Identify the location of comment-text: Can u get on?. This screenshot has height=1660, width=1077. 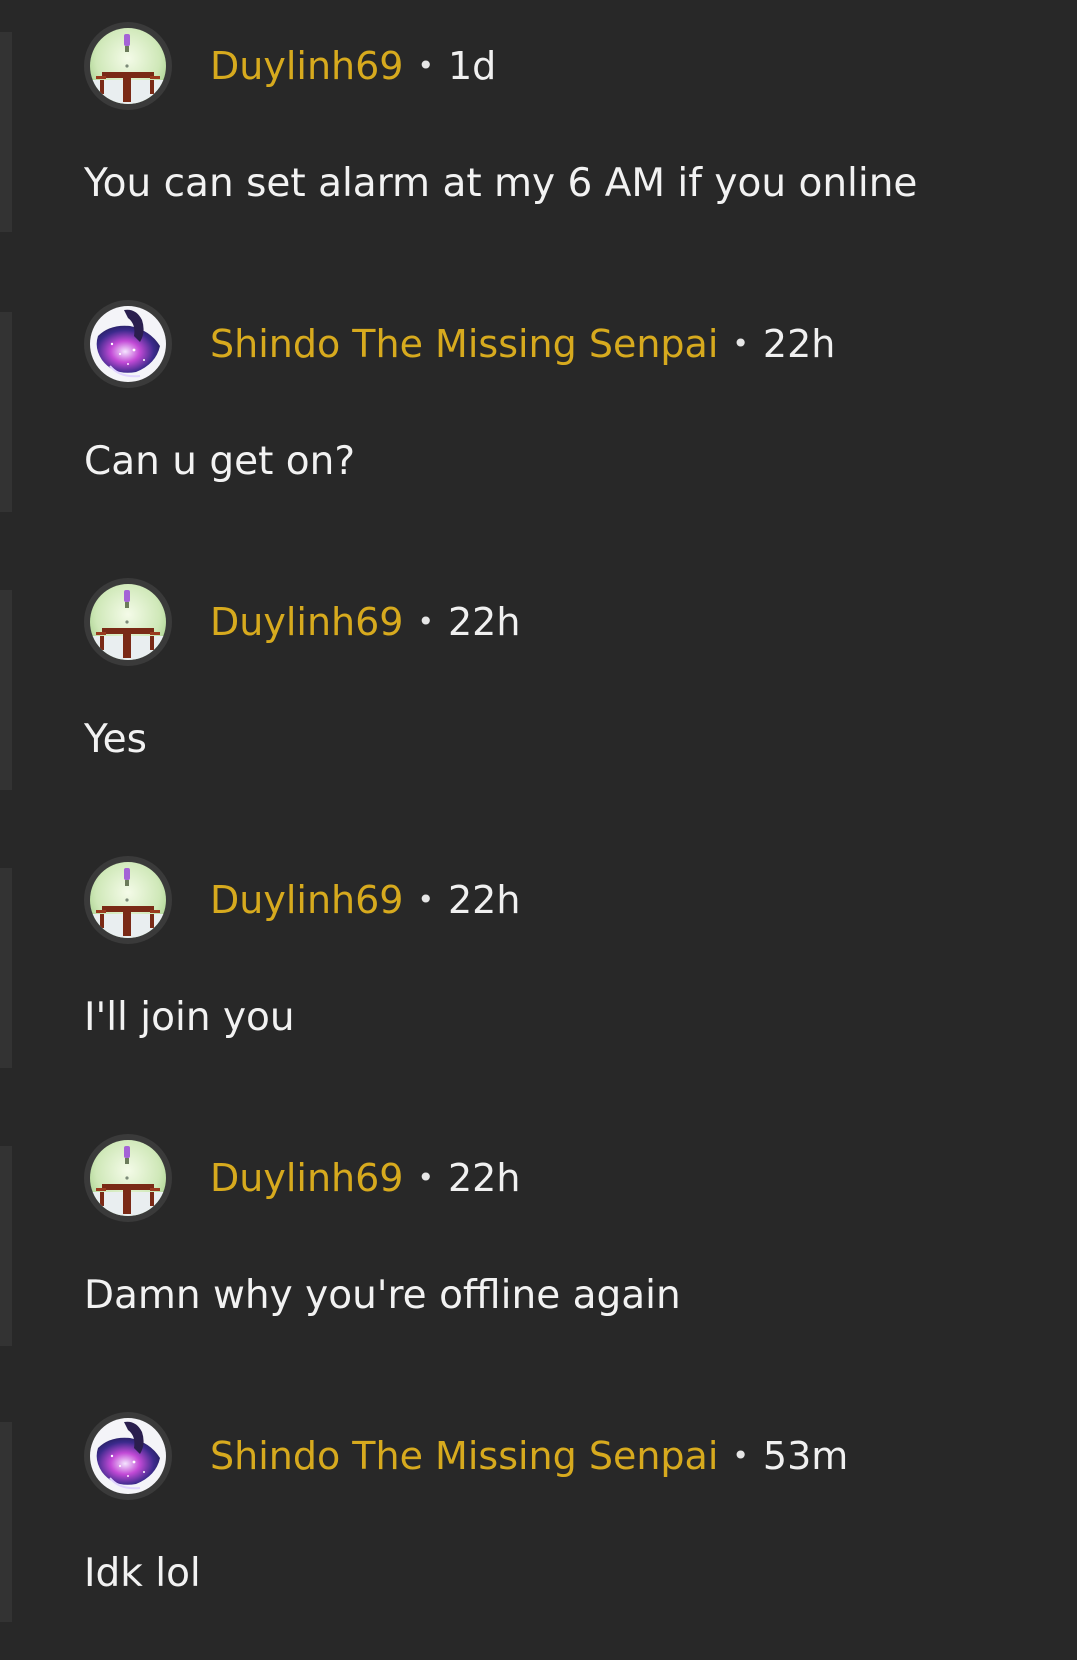
(220, 461).